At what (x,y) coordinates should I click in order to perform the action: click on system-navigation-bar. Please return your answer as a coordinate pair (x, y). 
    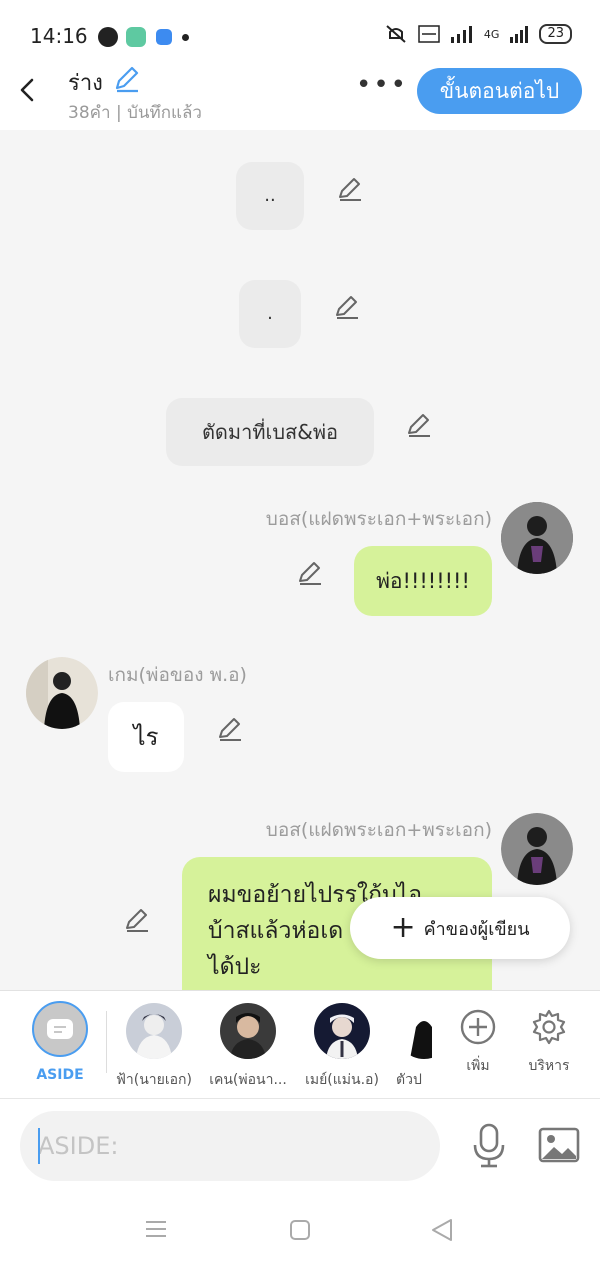
    Looking at the image, I should click on (300, 1230).